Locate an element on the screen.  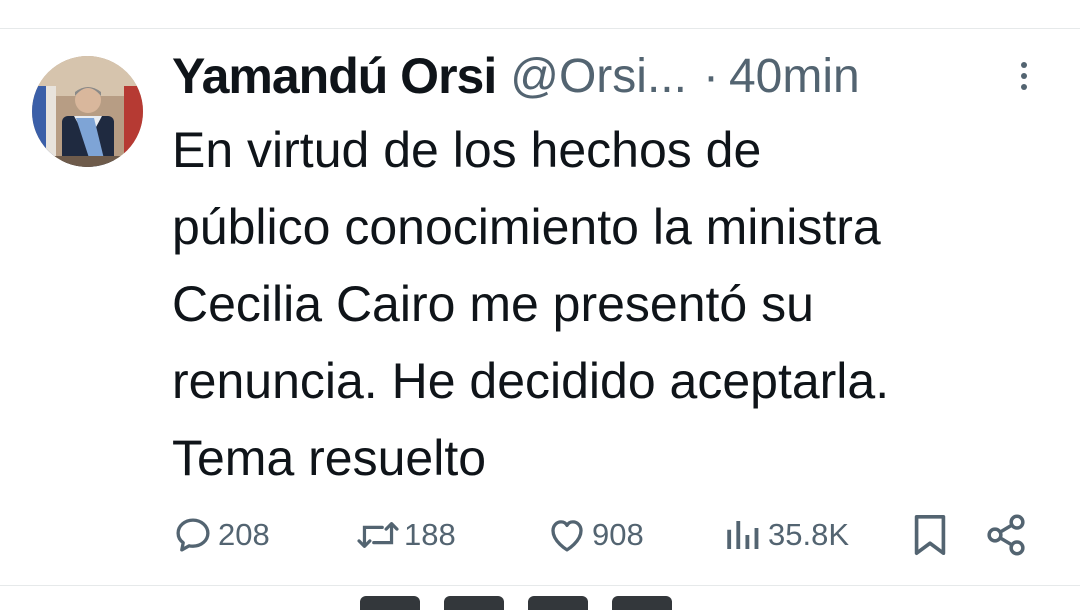
views-button: 35.8K is located at coordinates (785, 535).